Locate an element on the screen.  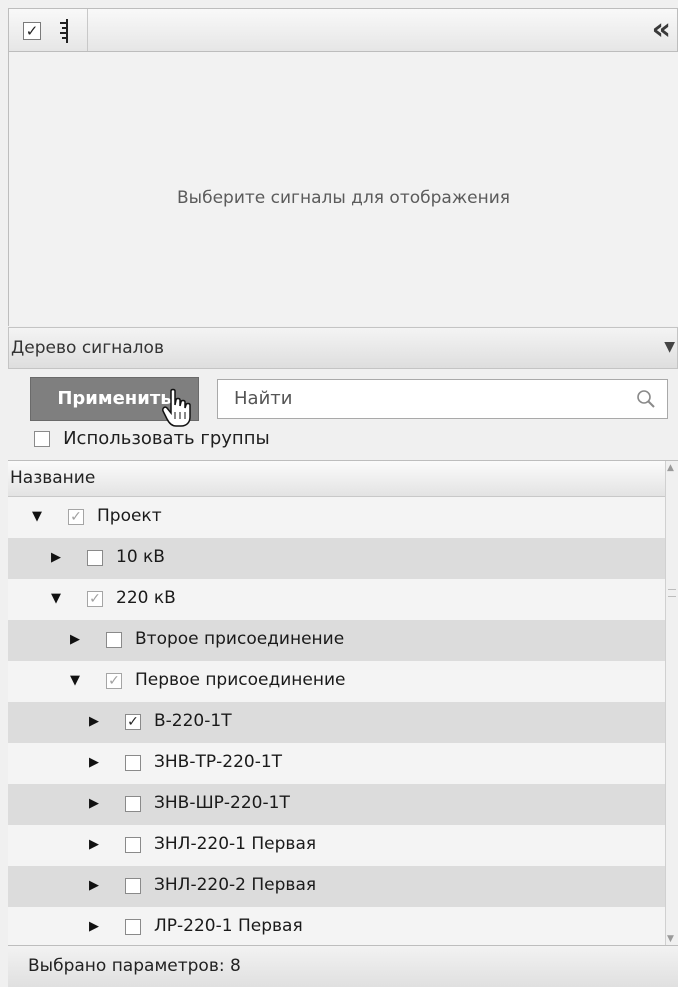
search-input: Найти is located at coordinates (442, 399).